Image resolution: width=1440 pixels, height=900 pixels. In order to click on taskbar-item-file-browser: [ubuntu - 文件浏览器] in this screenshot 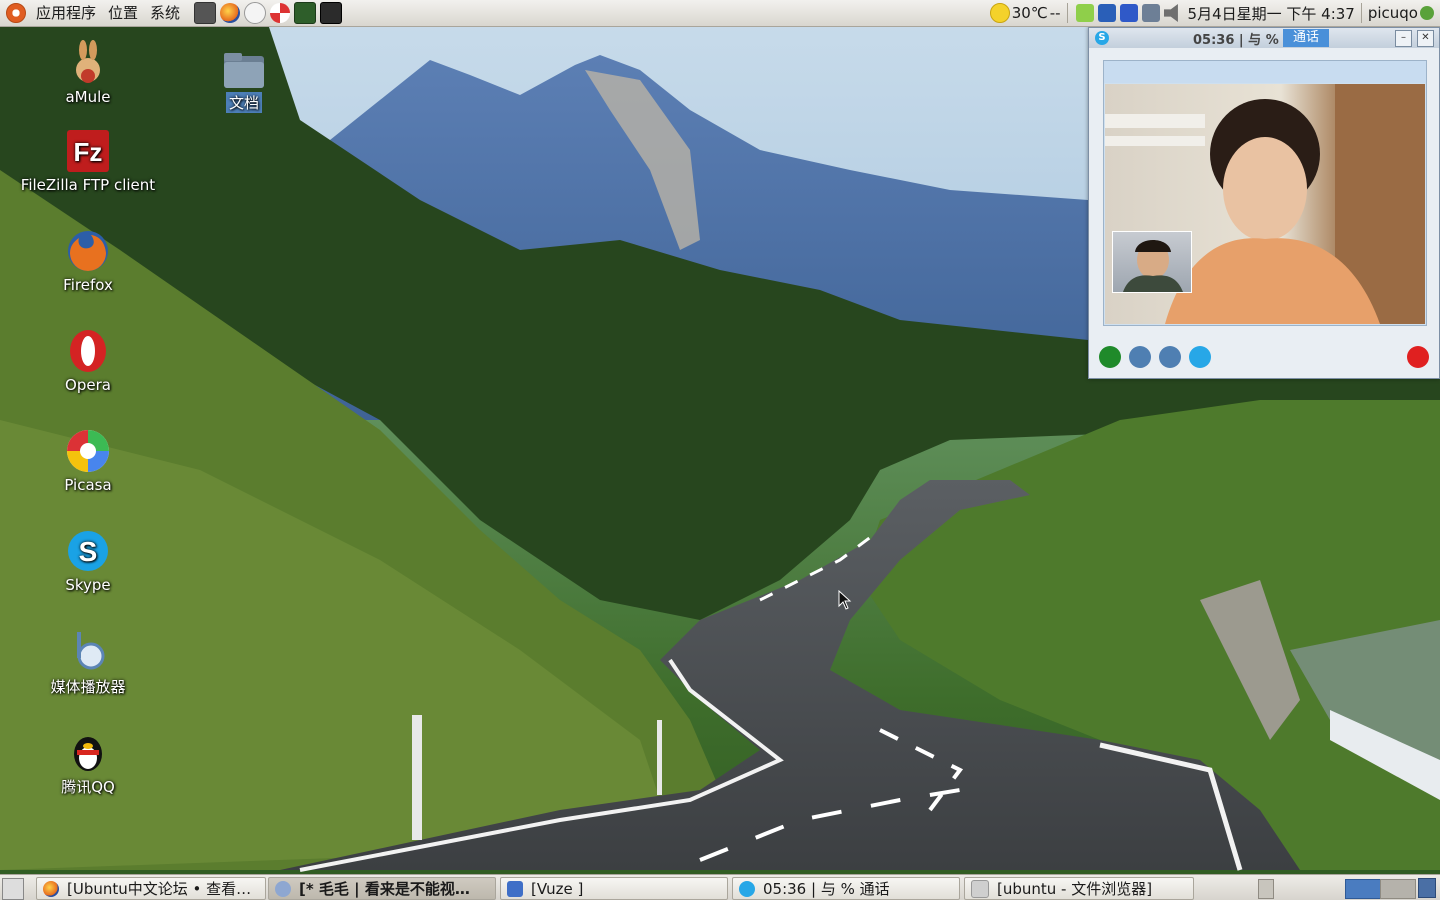, I will do `click(1079, 888)`.